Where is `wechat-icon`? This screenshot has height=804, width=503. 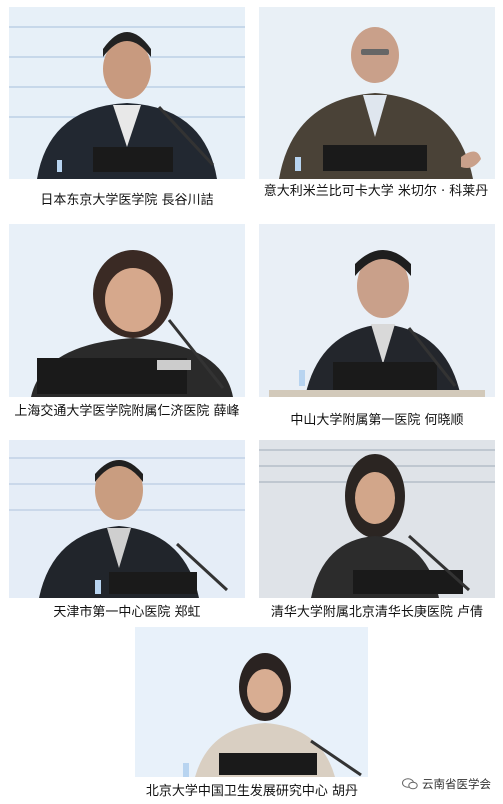 wechat-icon is located at coordinates (410, 784).